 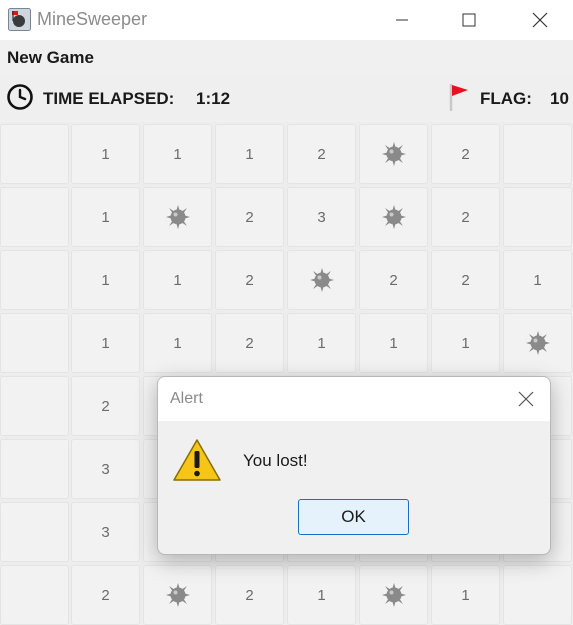 I want to click on dialog-close-button, so click(x=526, y=399).